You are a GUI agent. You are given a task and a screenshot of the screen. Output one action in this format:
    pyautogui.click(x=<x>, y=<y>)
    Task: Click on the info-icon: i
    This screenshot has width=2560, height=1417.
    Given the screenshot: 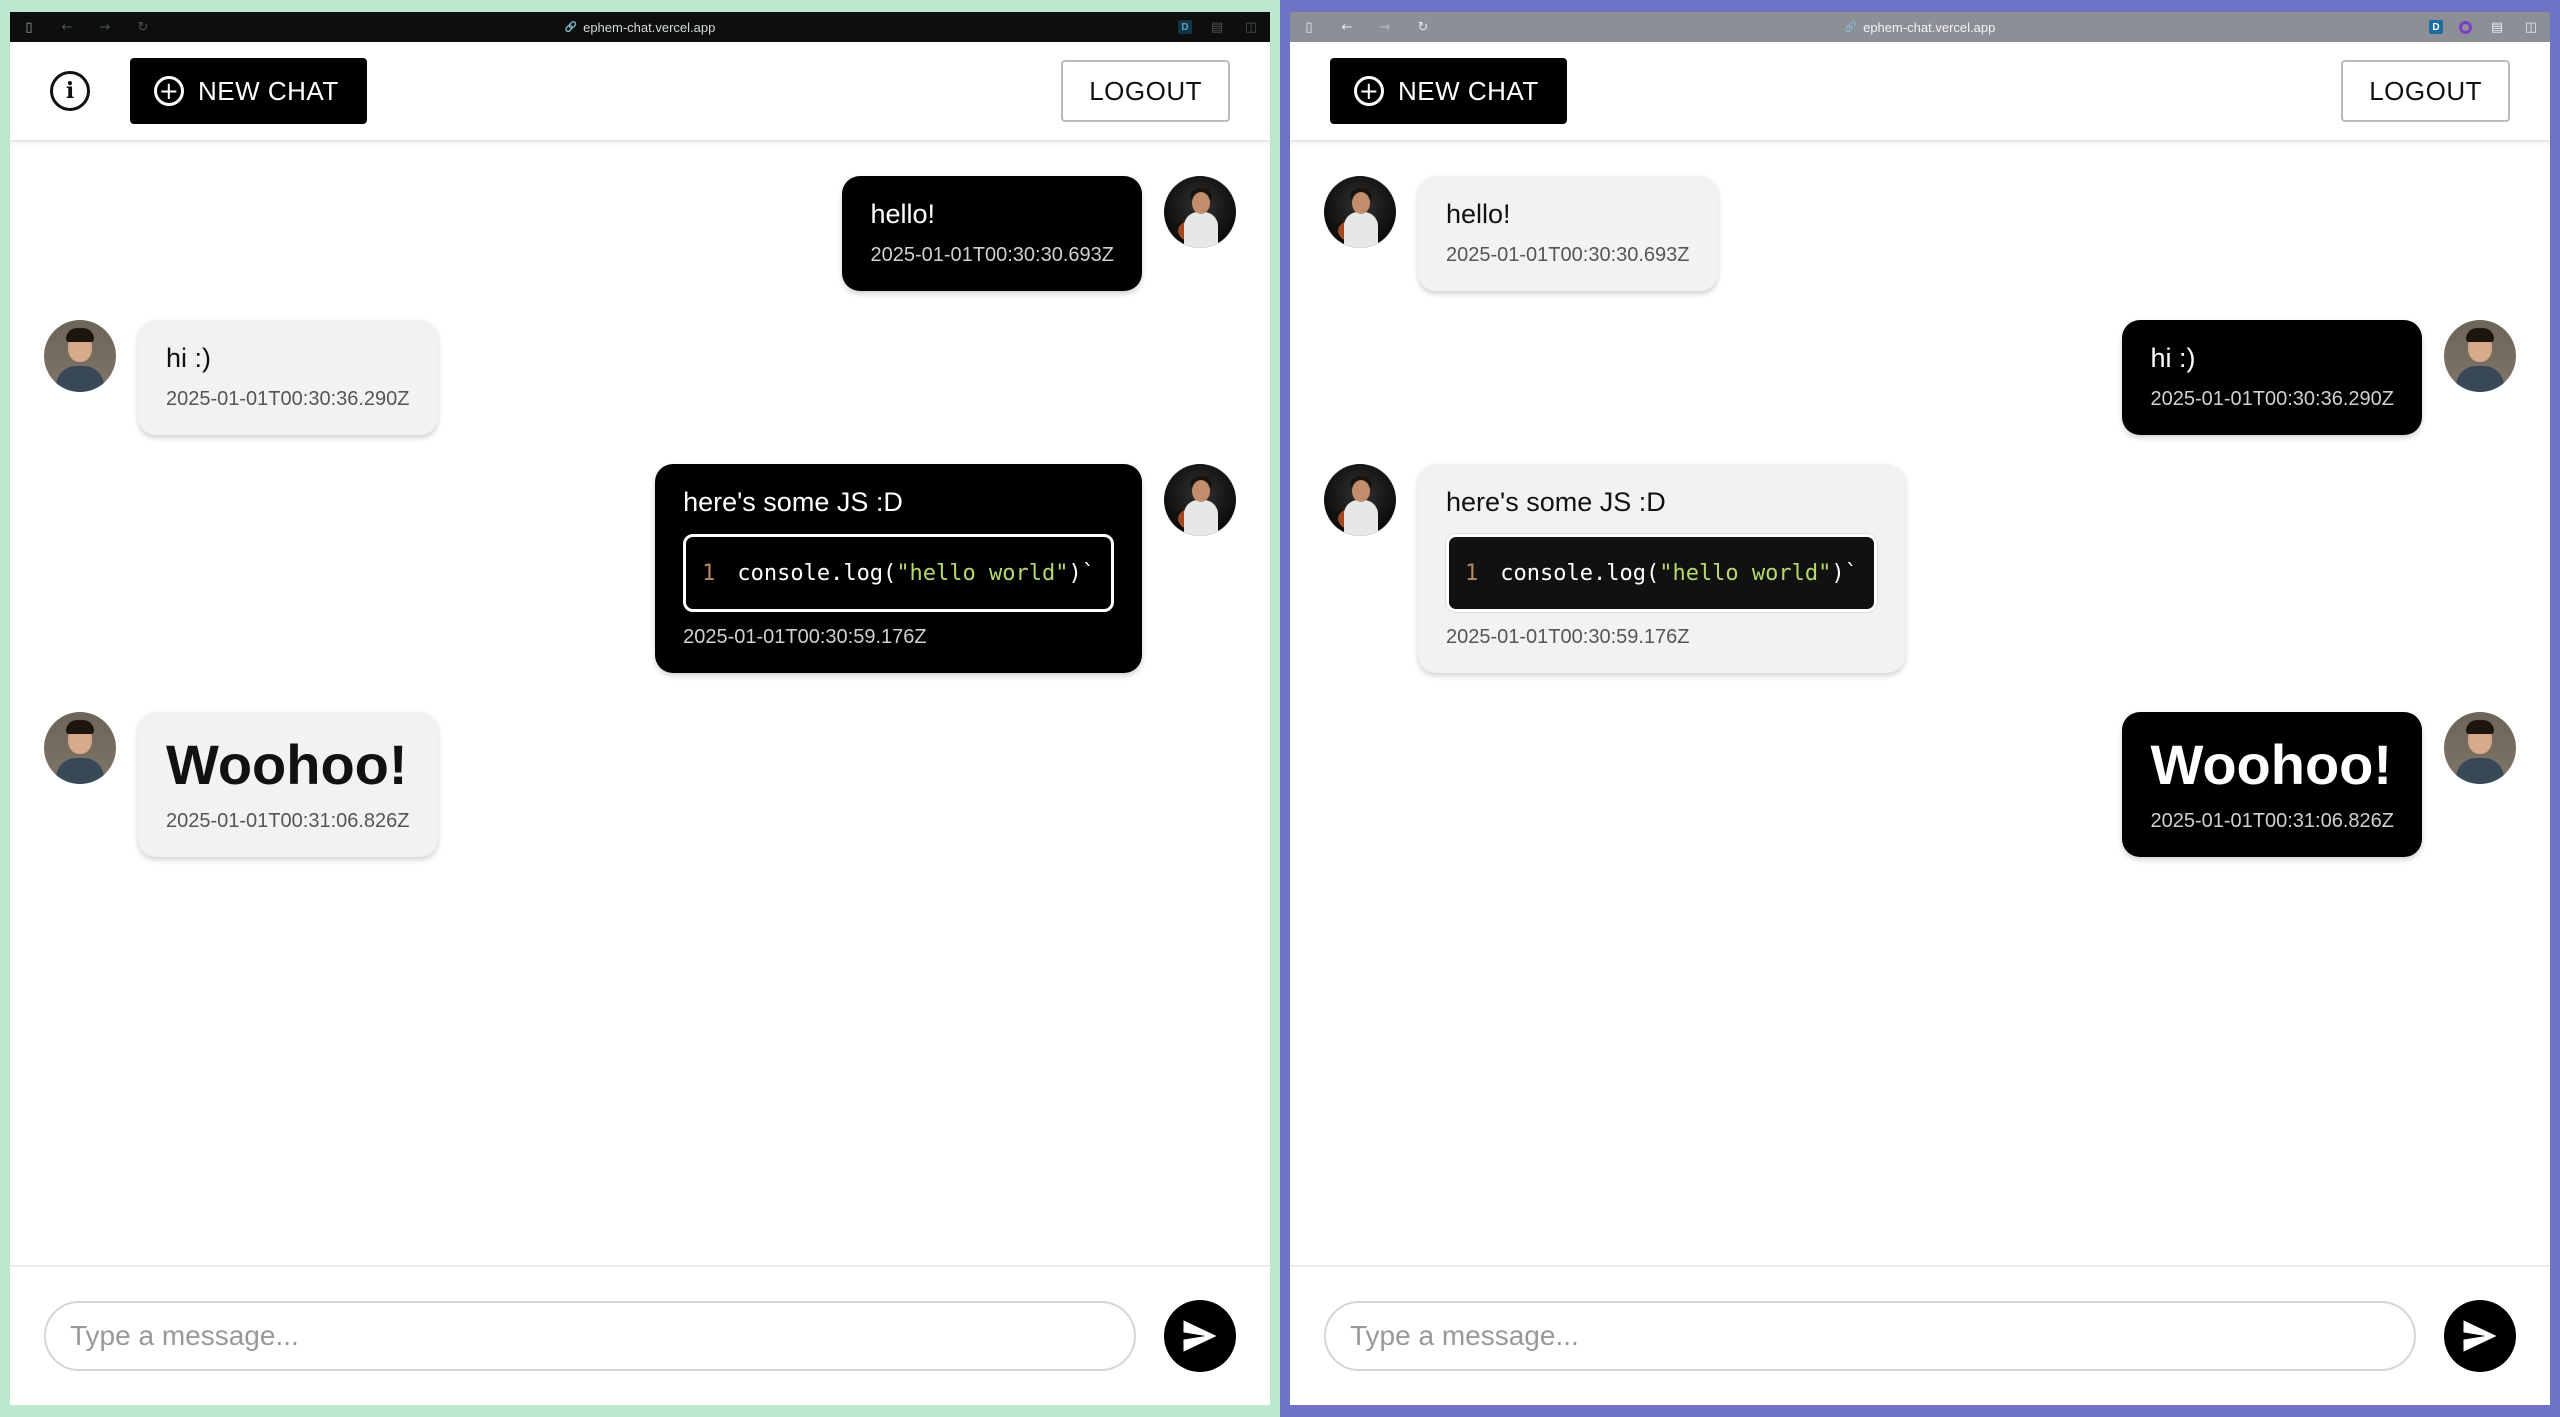 What is the action you would take?
    pyautogui.click(x=70, y=91)
    